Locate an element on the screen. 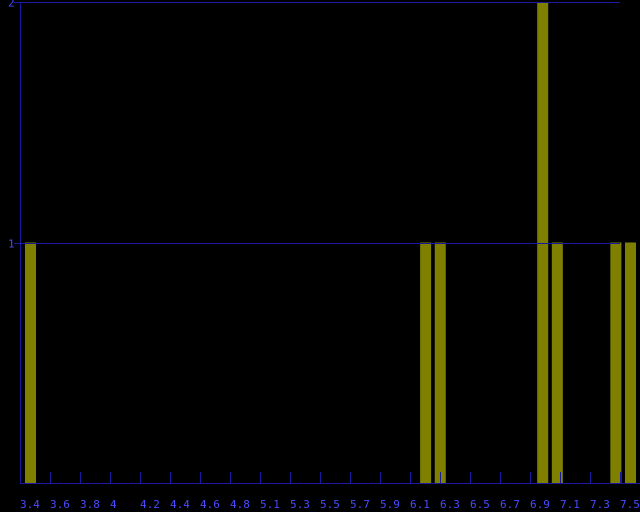 This screenshot has height=512, width=640. x-tick-label: 5.9 is located at coordinates (390, 504).